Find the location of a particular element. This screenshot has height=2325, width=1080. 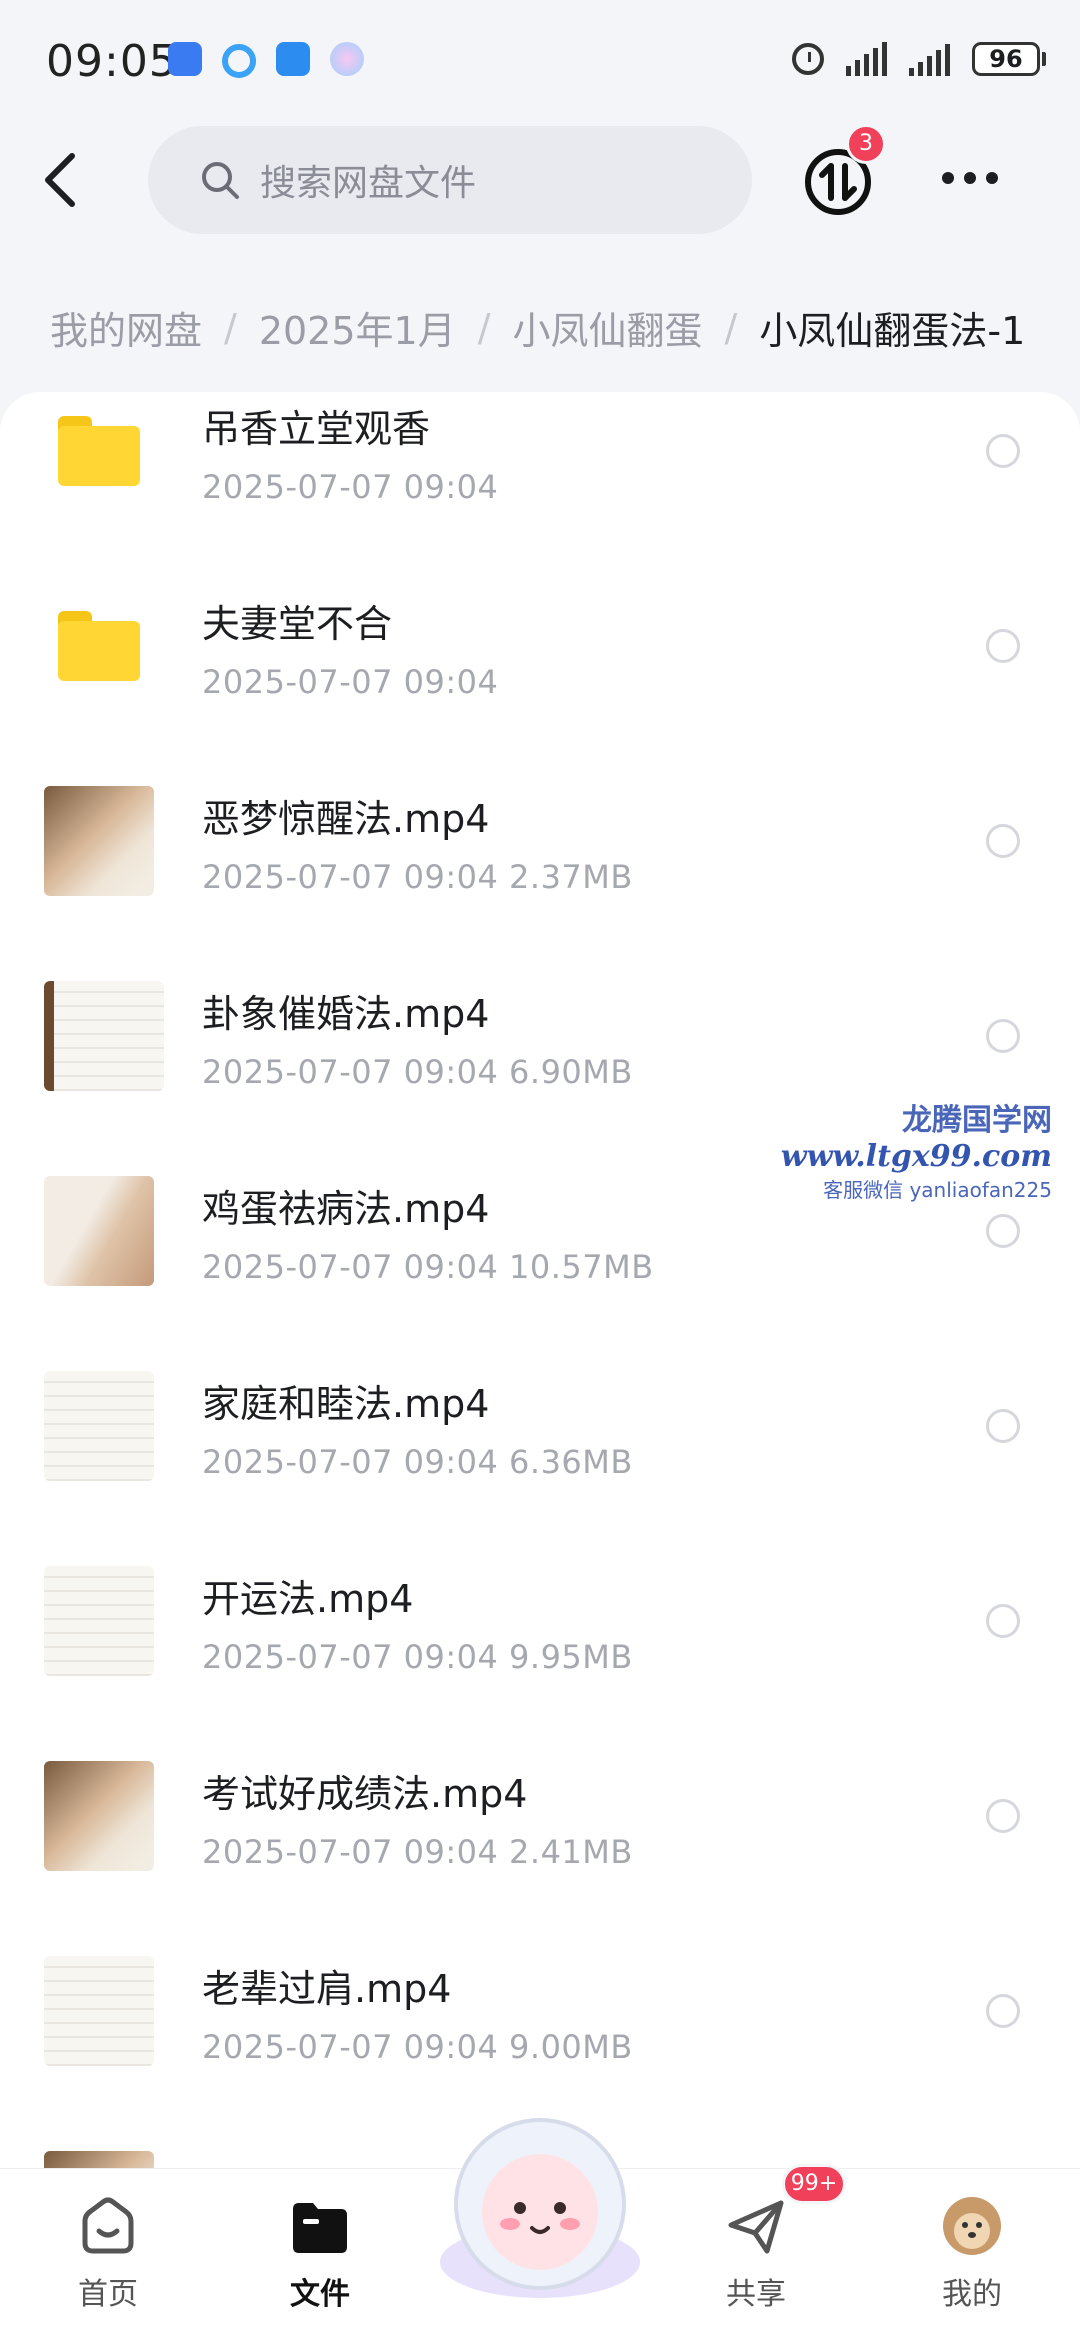

file-name: 夫妻堂不合 is located at coordinates (297, 624).